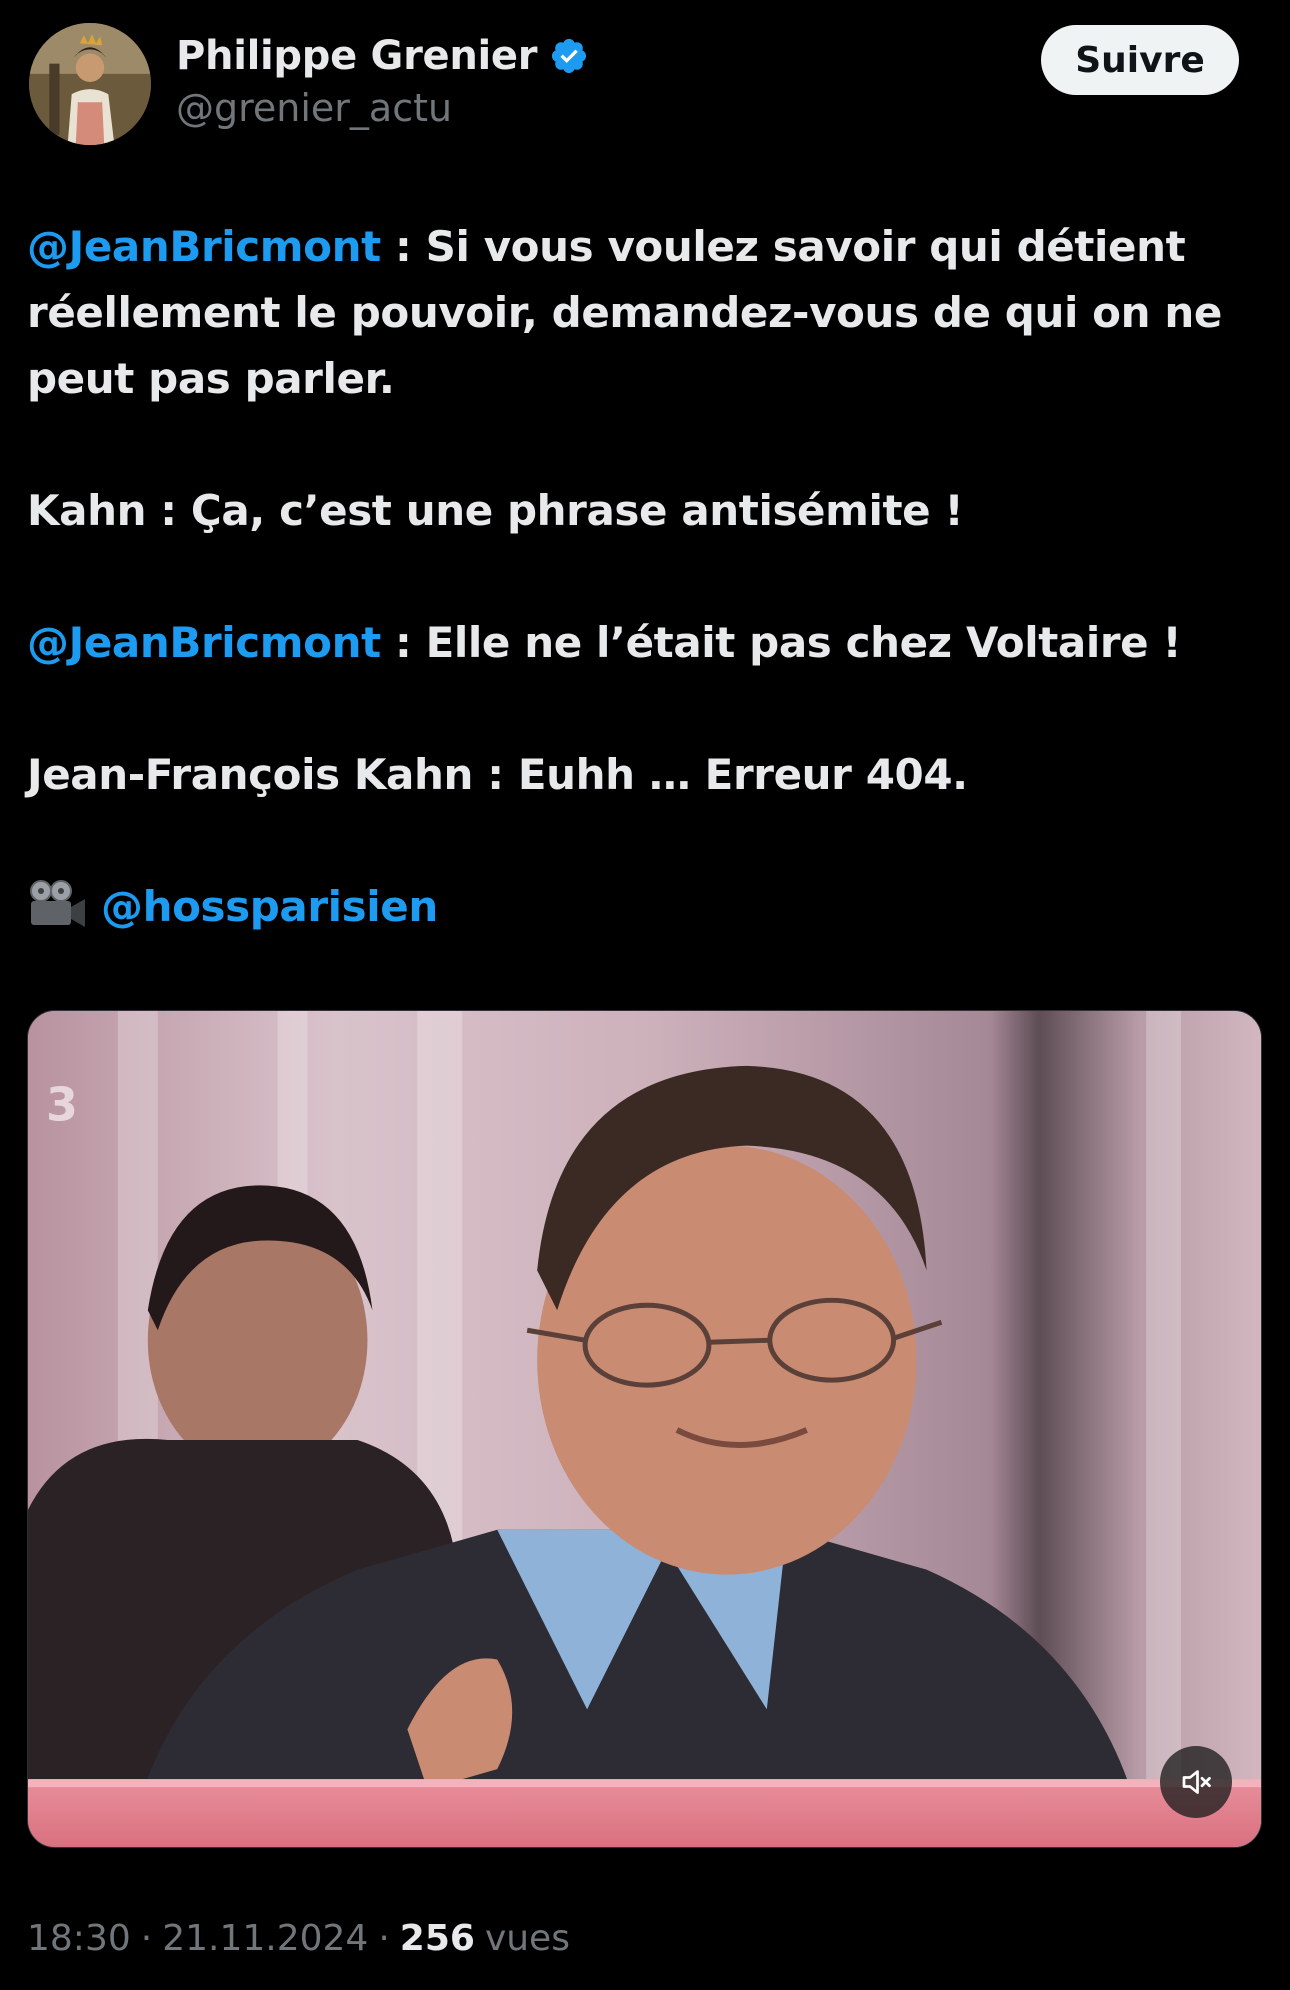 This screenshot has height=1990, width=1290. What do you see at coordinates (497, 774) in the screenshot?
I see `tweet-paragraph-4: Jean-François Kahn : Euhh … Erreur 404.` at bounding box center [497, 774].